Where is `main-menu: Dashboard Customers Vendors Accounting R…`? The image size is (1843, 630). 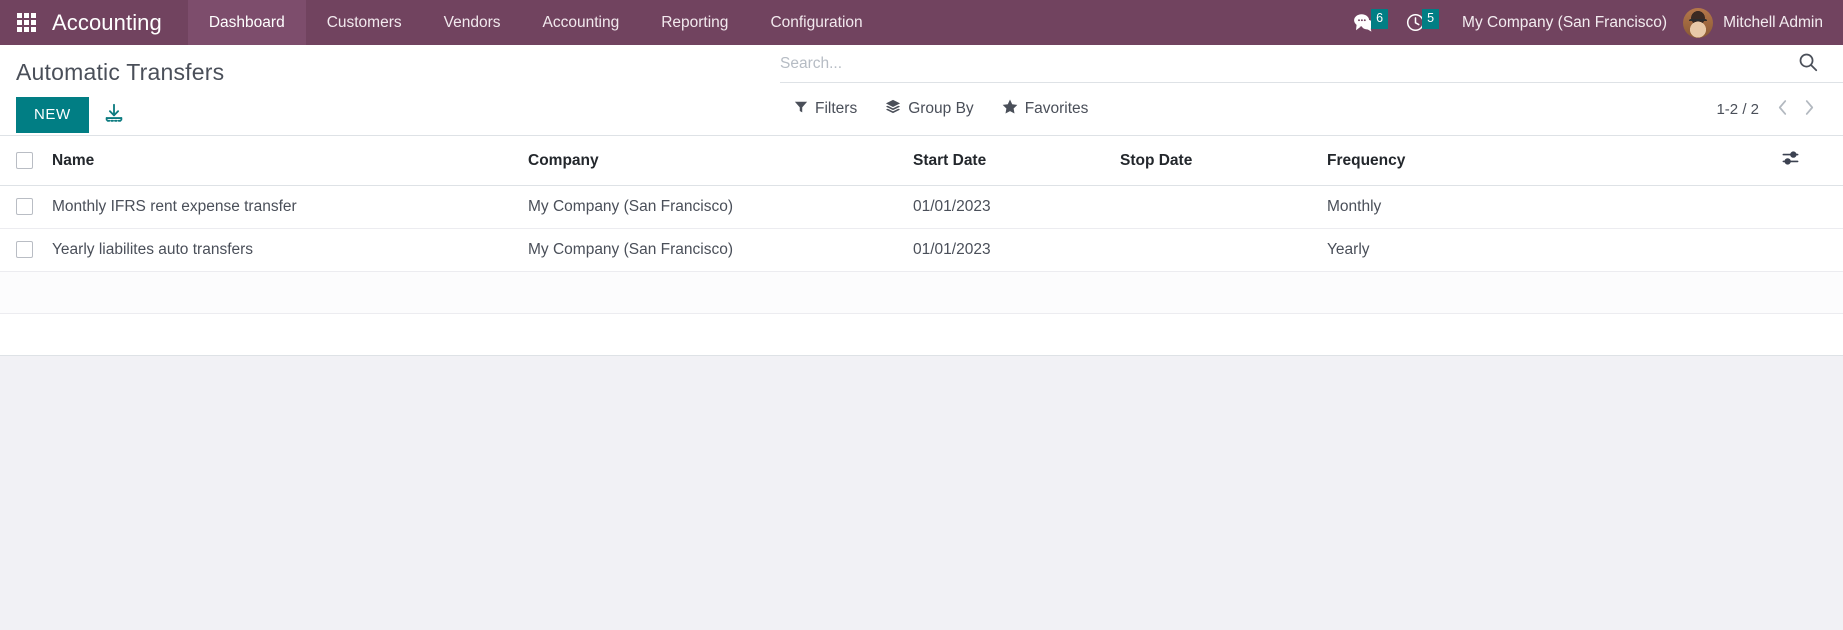
main-menu: Dashboard Customers Vendors Accounting R… is located at coordinates (535, 22).